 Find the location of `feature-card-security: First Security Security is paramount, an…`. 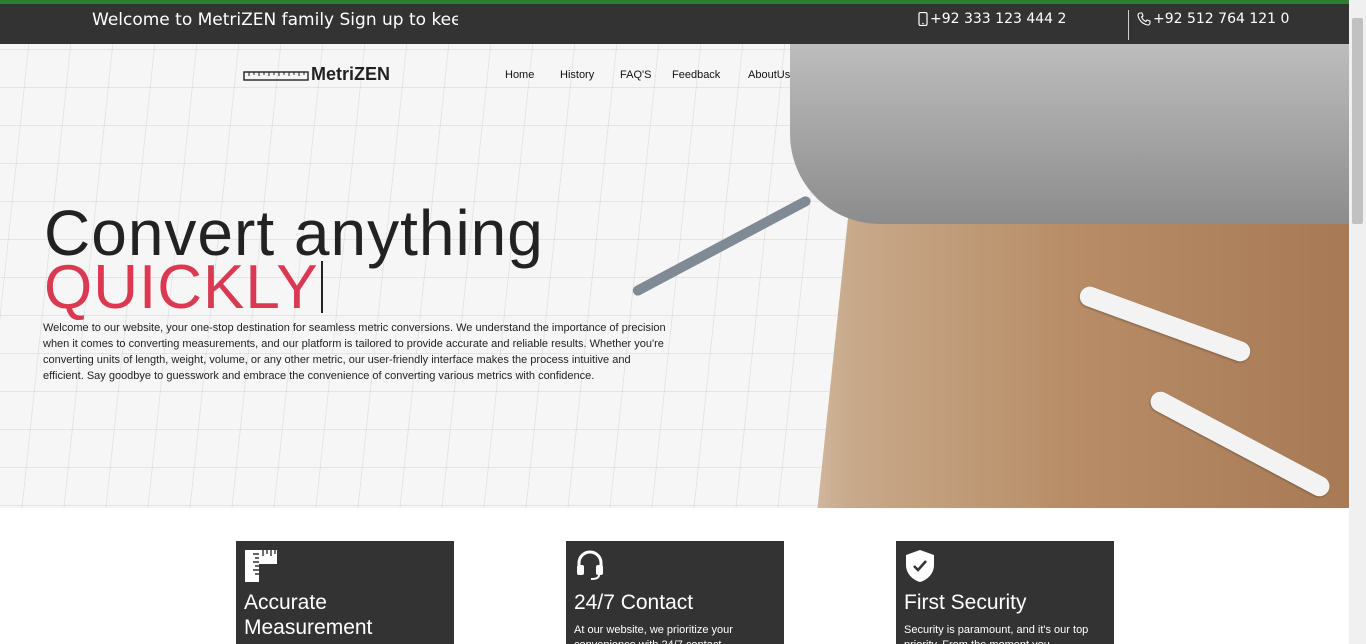

feature-card-security: First Security Security is paramount, an… is located at coordinates (1005, 592).